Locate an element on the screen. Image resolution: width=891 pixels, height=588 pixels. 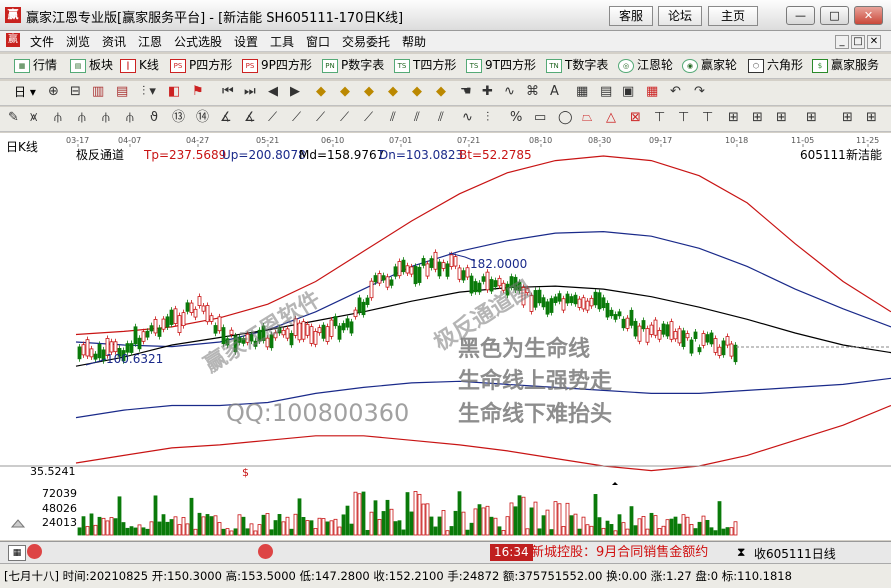
menu-formula-select: 公式选股 is located at coordinates (198, 41).